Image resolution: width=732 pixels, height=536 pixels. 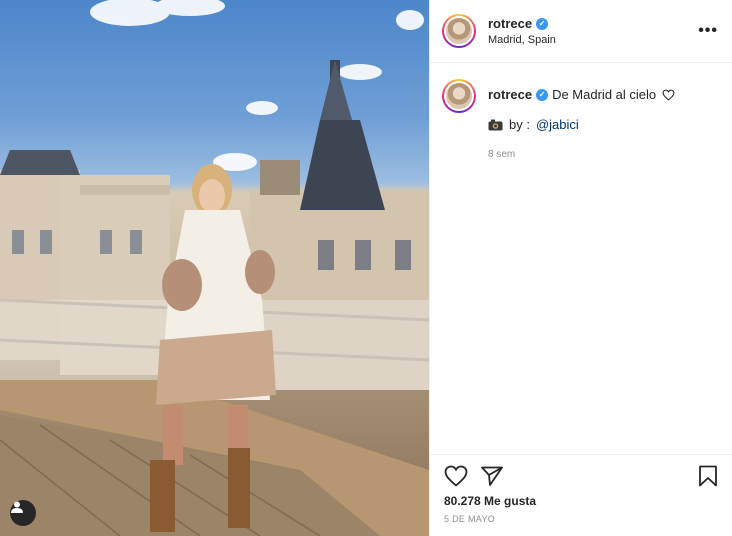 I want to click on heart-icon, so click(x=456, y=476).